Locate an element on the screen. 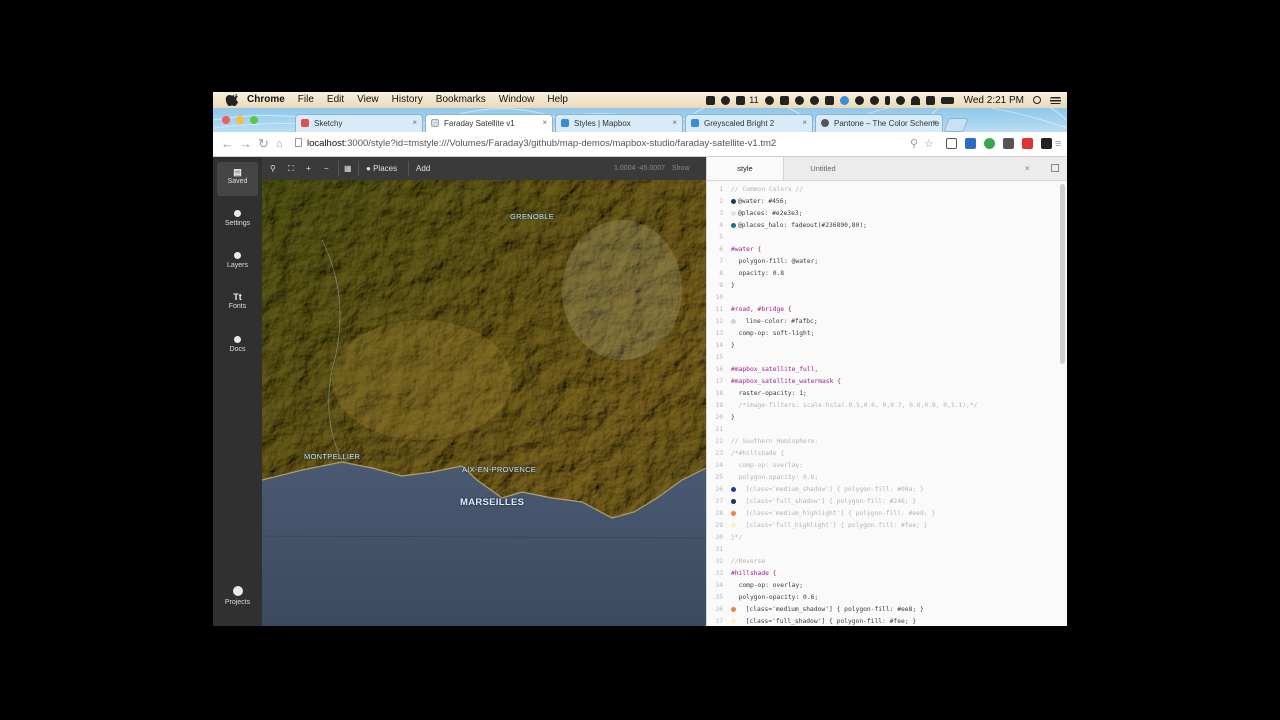 This screenshot has width=1280, height=720. fullscreen-icon: ⛶ is located at coordinates (291, 168).